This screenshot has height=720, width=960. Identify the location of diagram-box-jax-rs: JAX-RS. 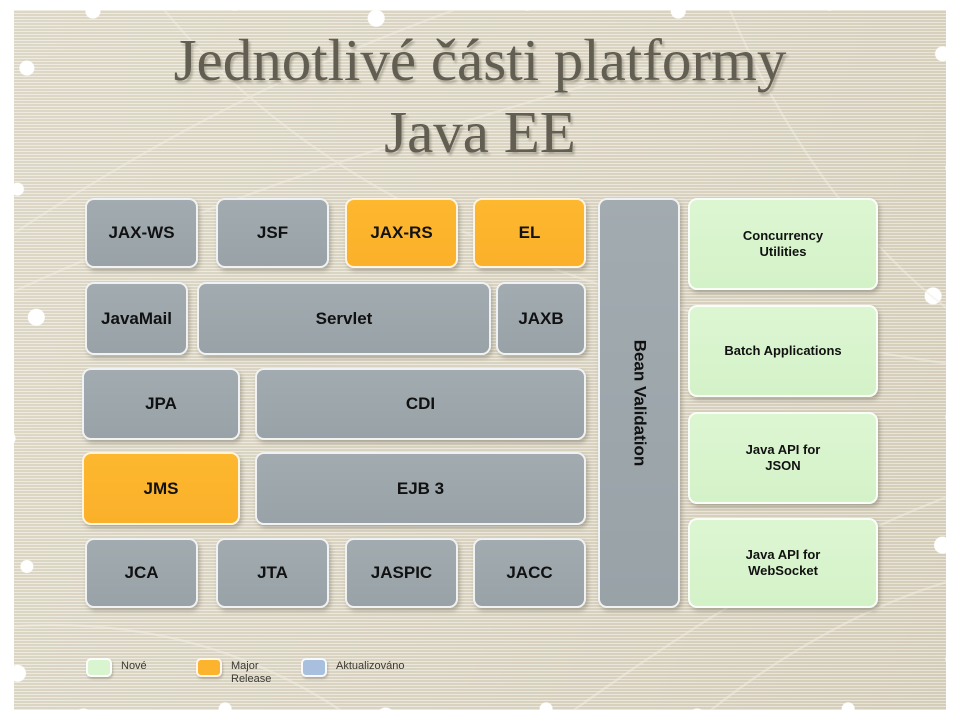
(401, 233).